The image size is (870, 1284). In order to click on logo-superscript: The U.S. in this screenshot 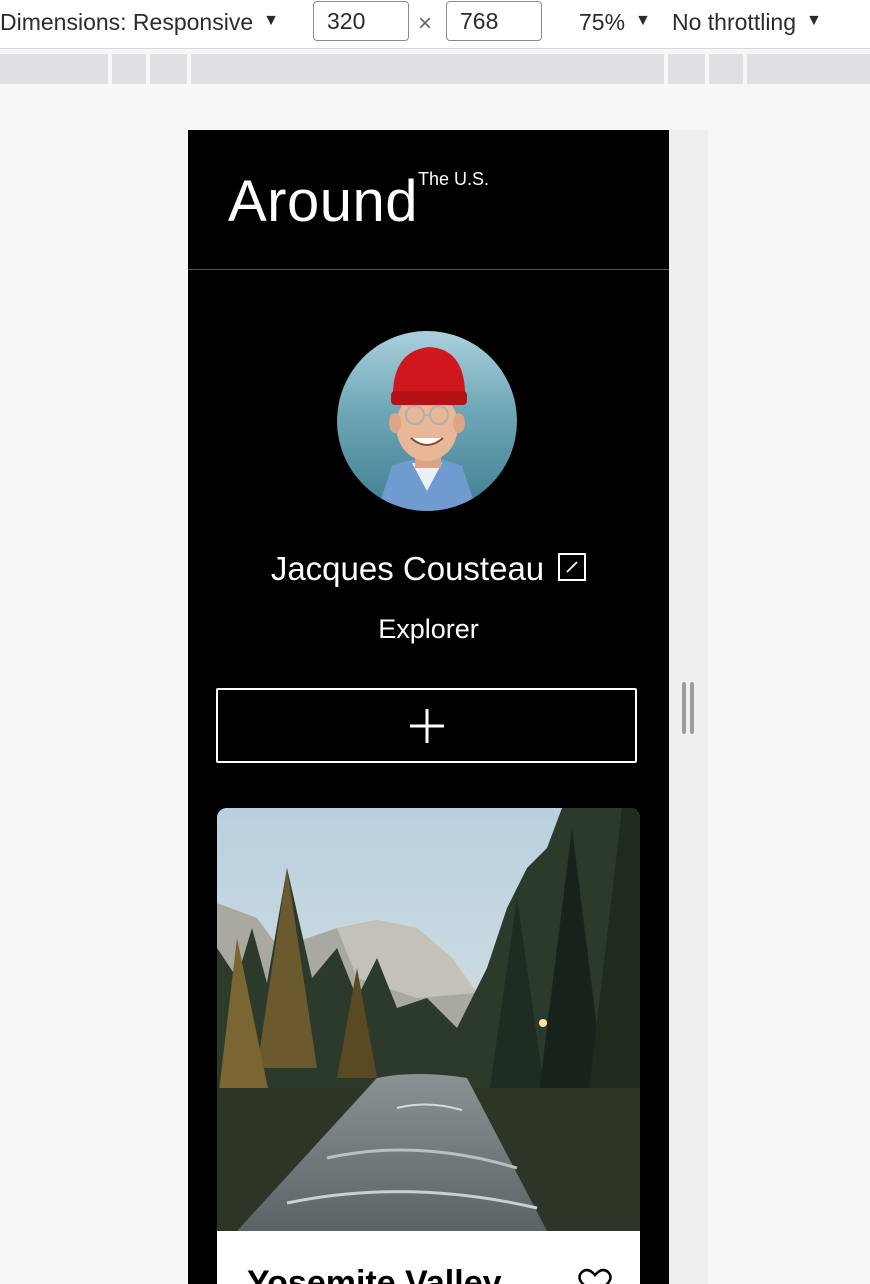, I will do `click(454, 179)`.